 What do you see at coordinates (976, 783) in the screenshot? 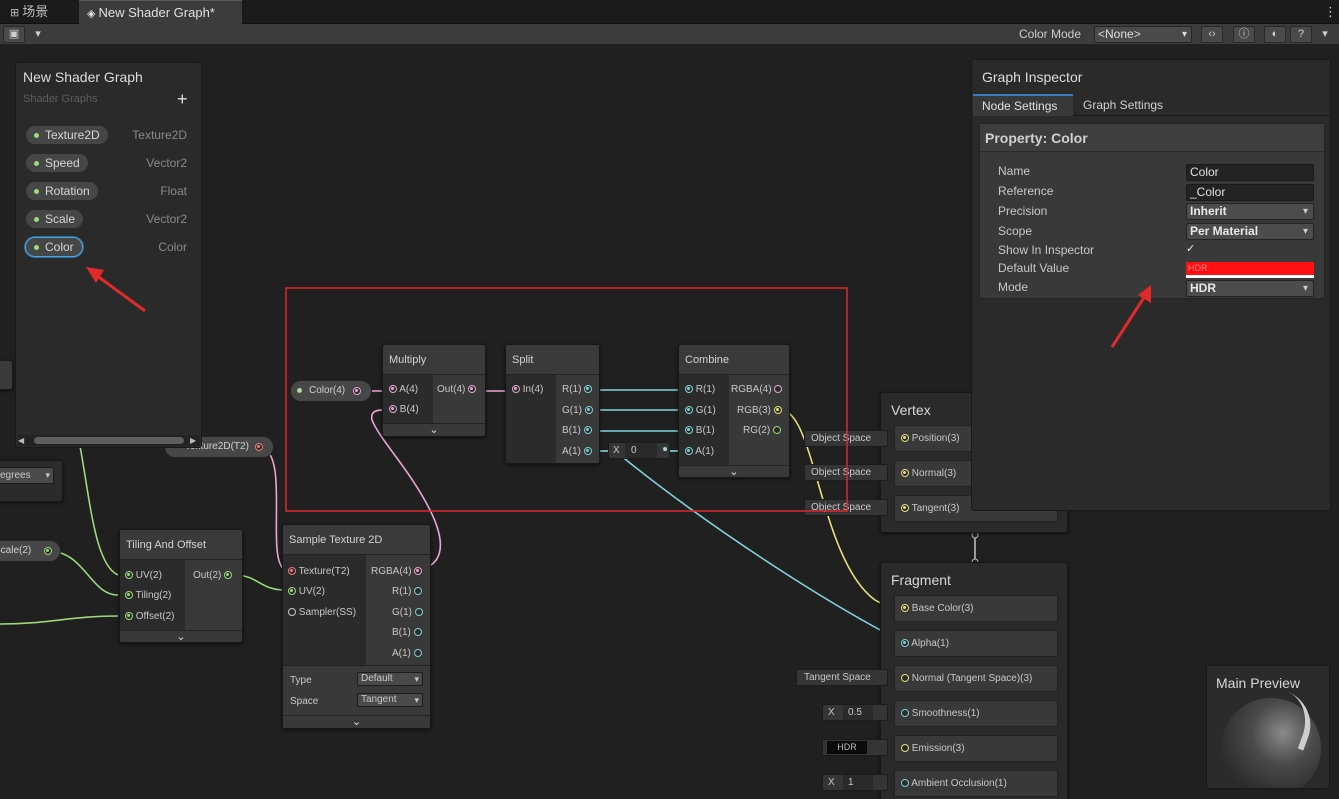
I see `fragment-block-ao: Ambient Occlusion(1)` at bounding box center [976, 783].